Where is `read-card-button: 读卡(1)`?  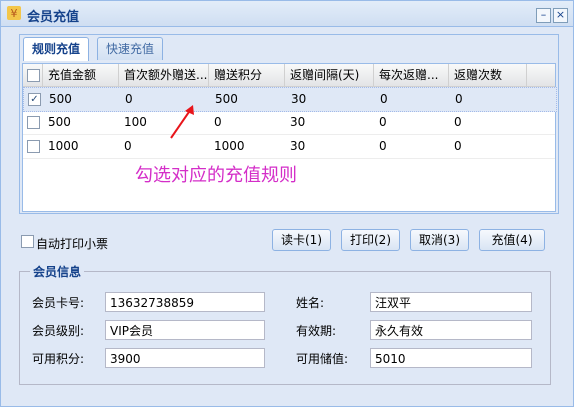 read-card-button: 读卡(1) is located at coordinates (301, 240).